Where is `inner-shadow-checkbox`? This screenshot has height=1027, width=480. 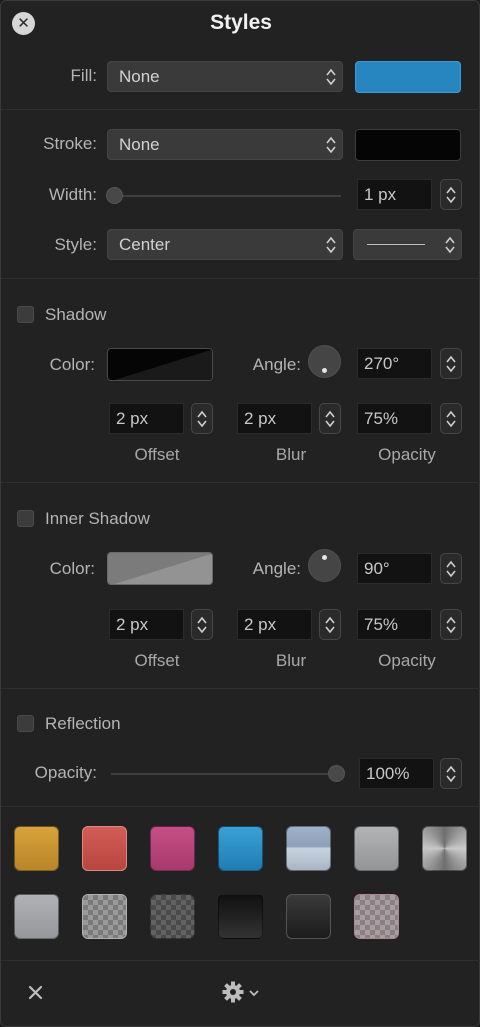
inner-shadow-checkbox is located at coordinates (25, 518).